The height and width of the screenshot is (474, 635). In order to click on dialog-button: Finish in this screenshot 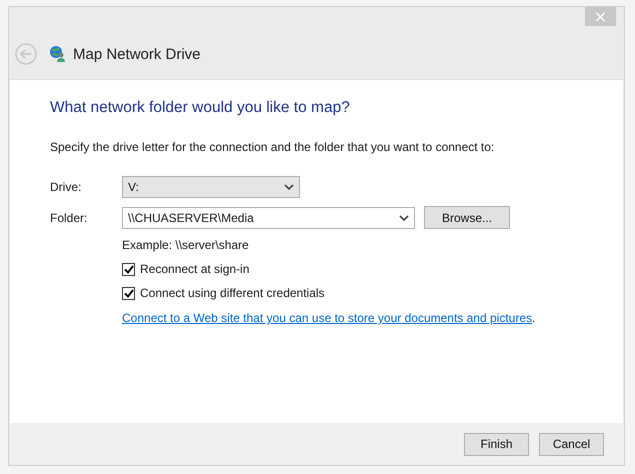, I will do `click(496, 444)`.